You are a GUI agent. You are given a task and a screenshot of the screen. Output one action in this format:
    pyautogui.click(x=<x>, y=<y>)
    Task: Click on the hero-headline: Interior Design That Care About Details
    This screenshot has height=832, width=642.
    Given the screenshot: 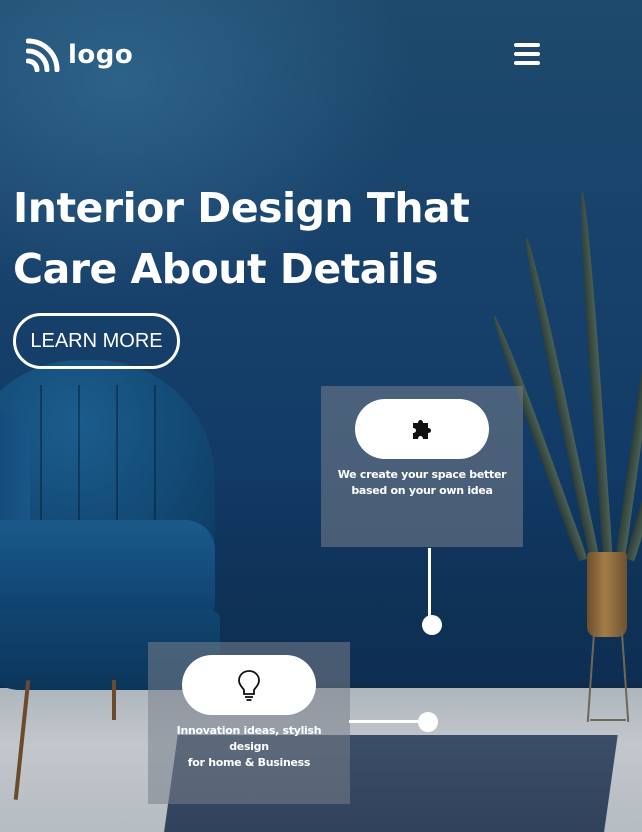 What is the action you would take?
    pyautogui.click(x=241, y=238)
    